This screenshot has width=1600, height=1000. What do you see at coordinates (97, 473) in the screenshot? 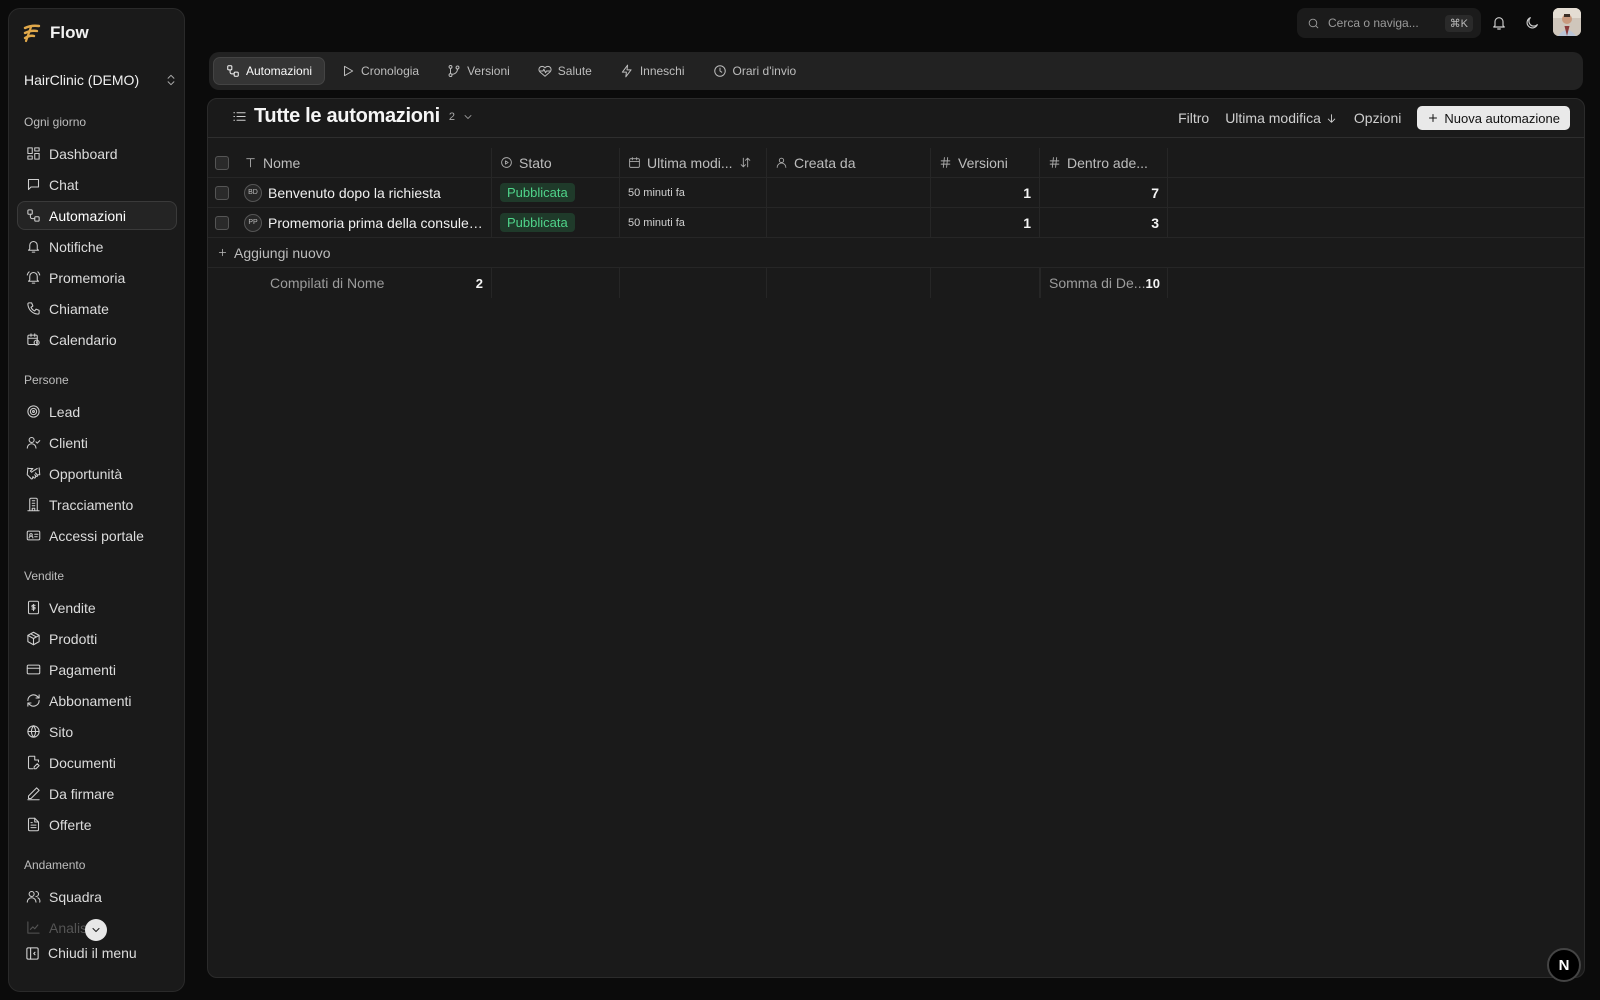
I see `sidebar-item-opportunita: Opportunità` at bounding box center [97, 473].